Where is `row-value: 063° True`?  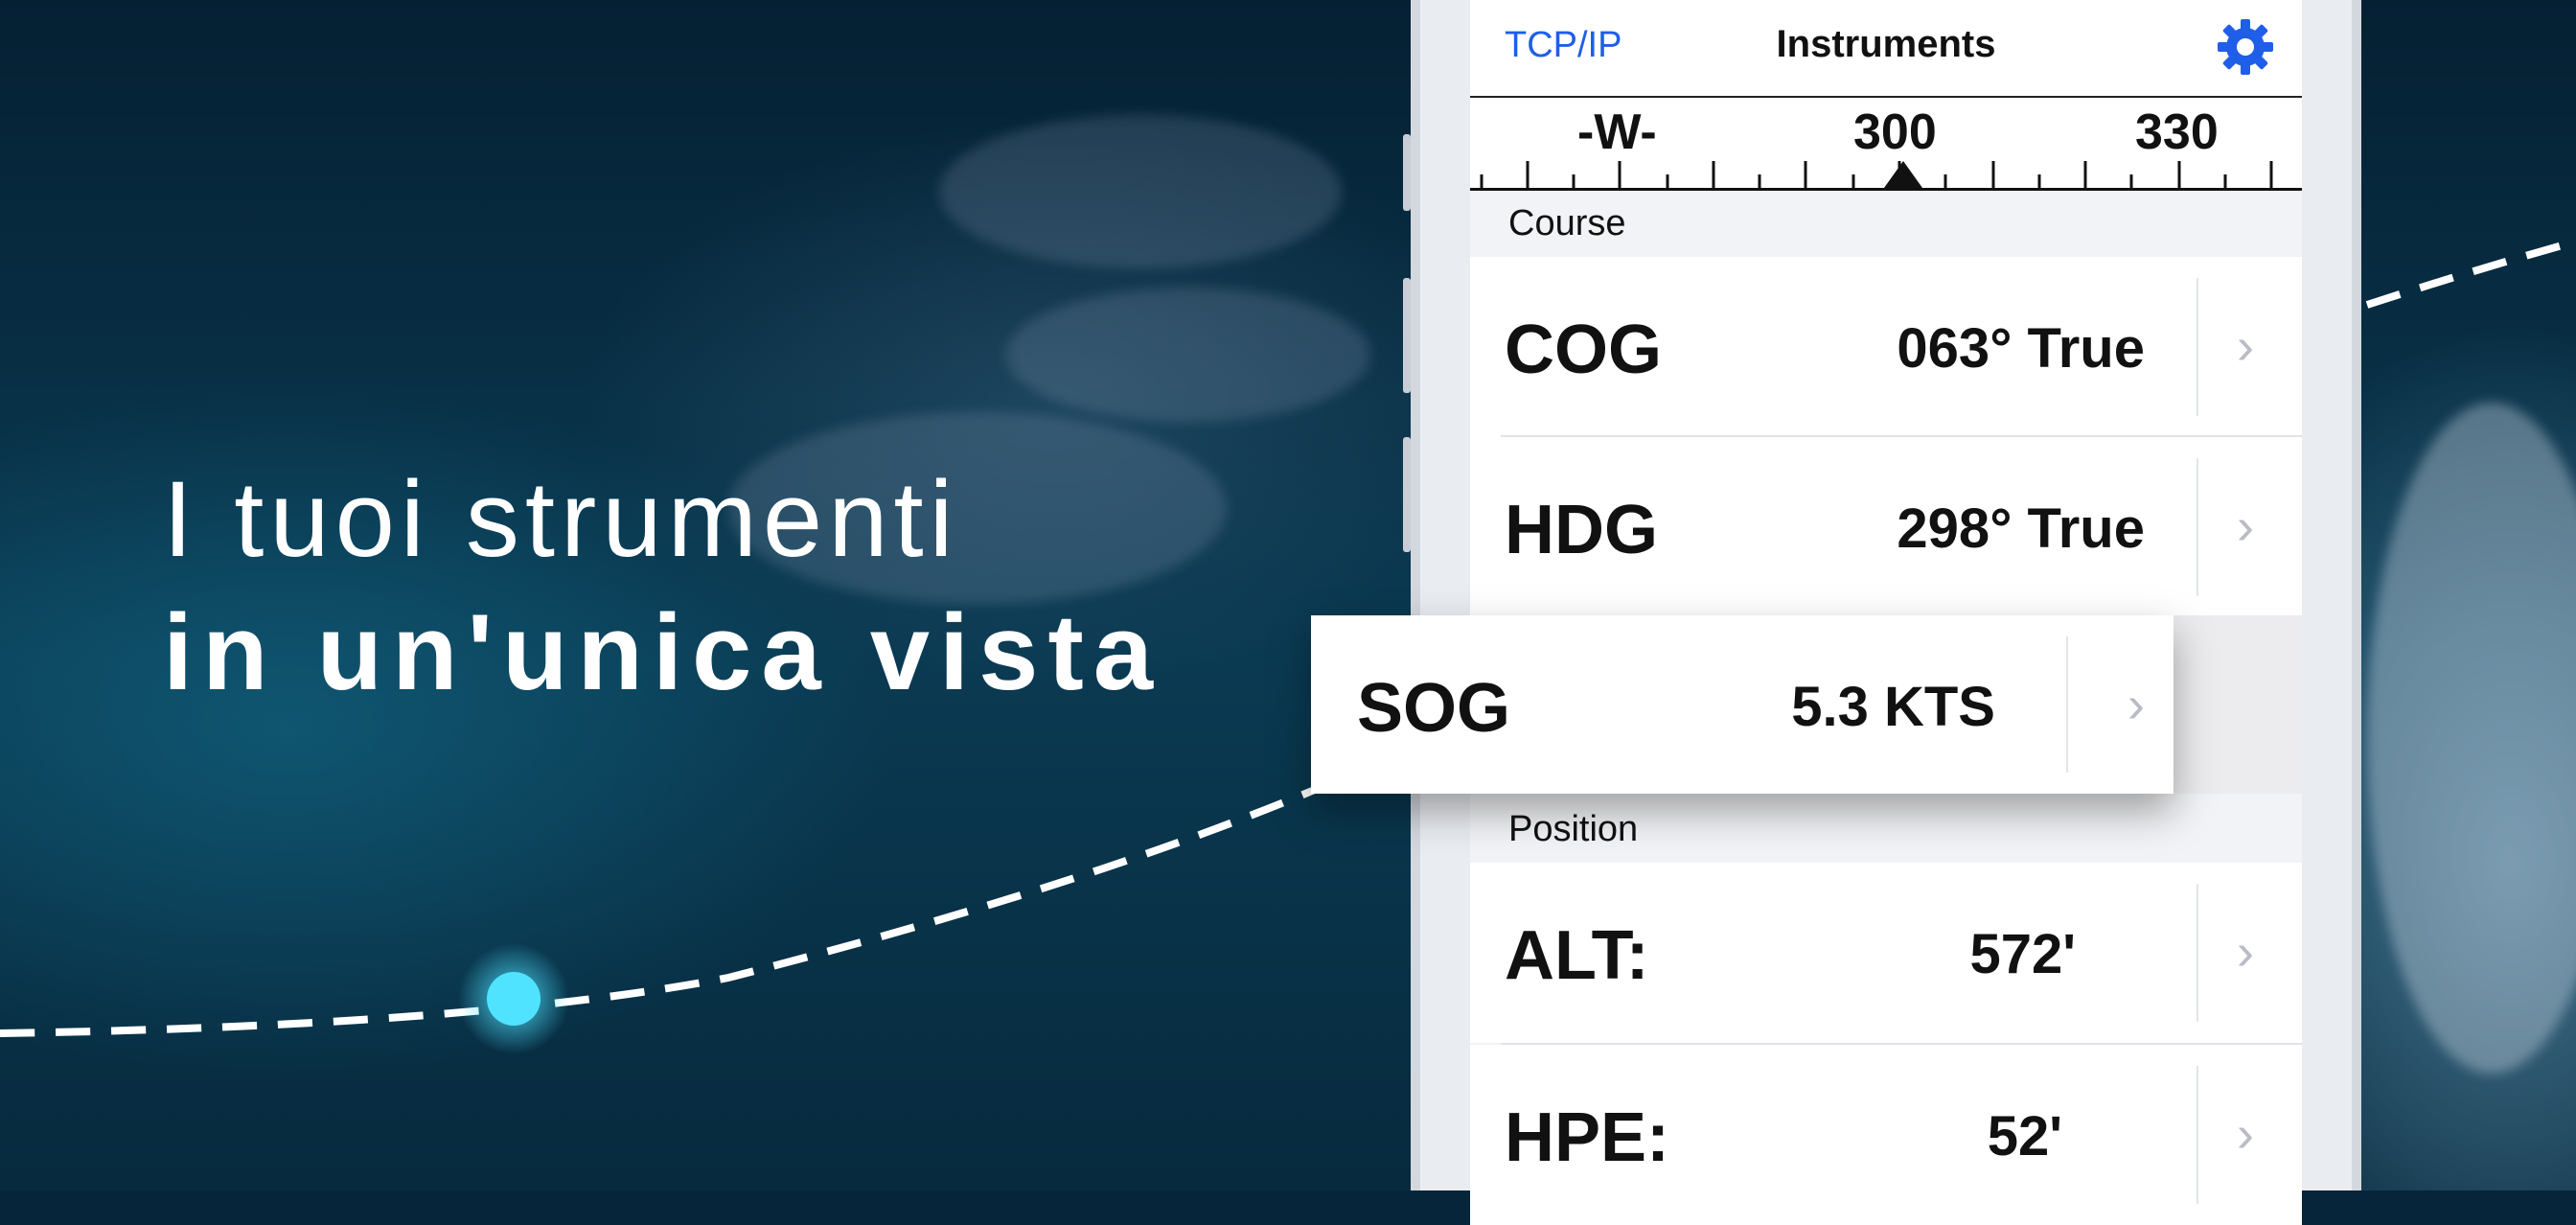 row-value: 063° True is located at coordinates (2021, 348).